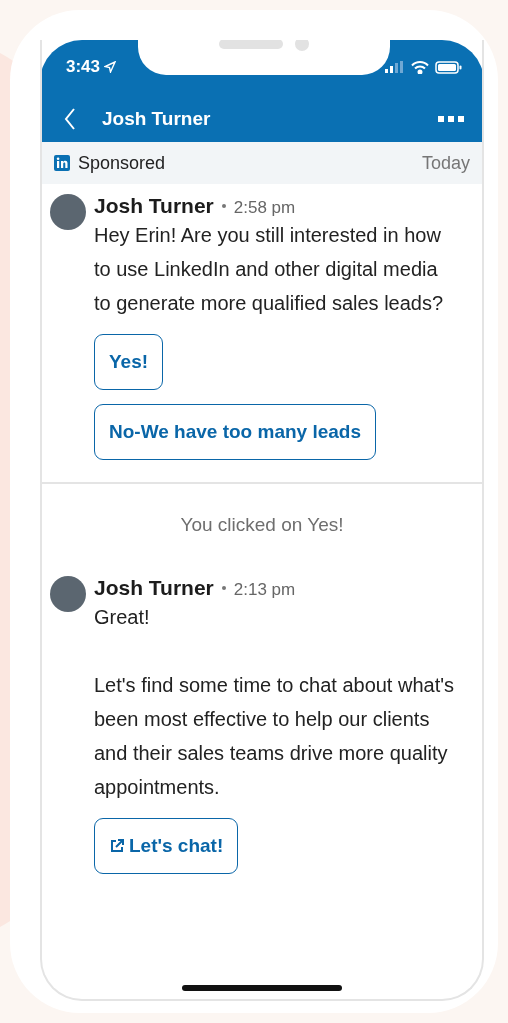 This screenshot has height=1023, width=508. What do you see at coordinates (275, 736) in the screenshot?
I see `message-text: Let's find some time to chat about what's been most effective to help our clients and their sales teams drive more quality appointments.` at bounding box center [275, 736].